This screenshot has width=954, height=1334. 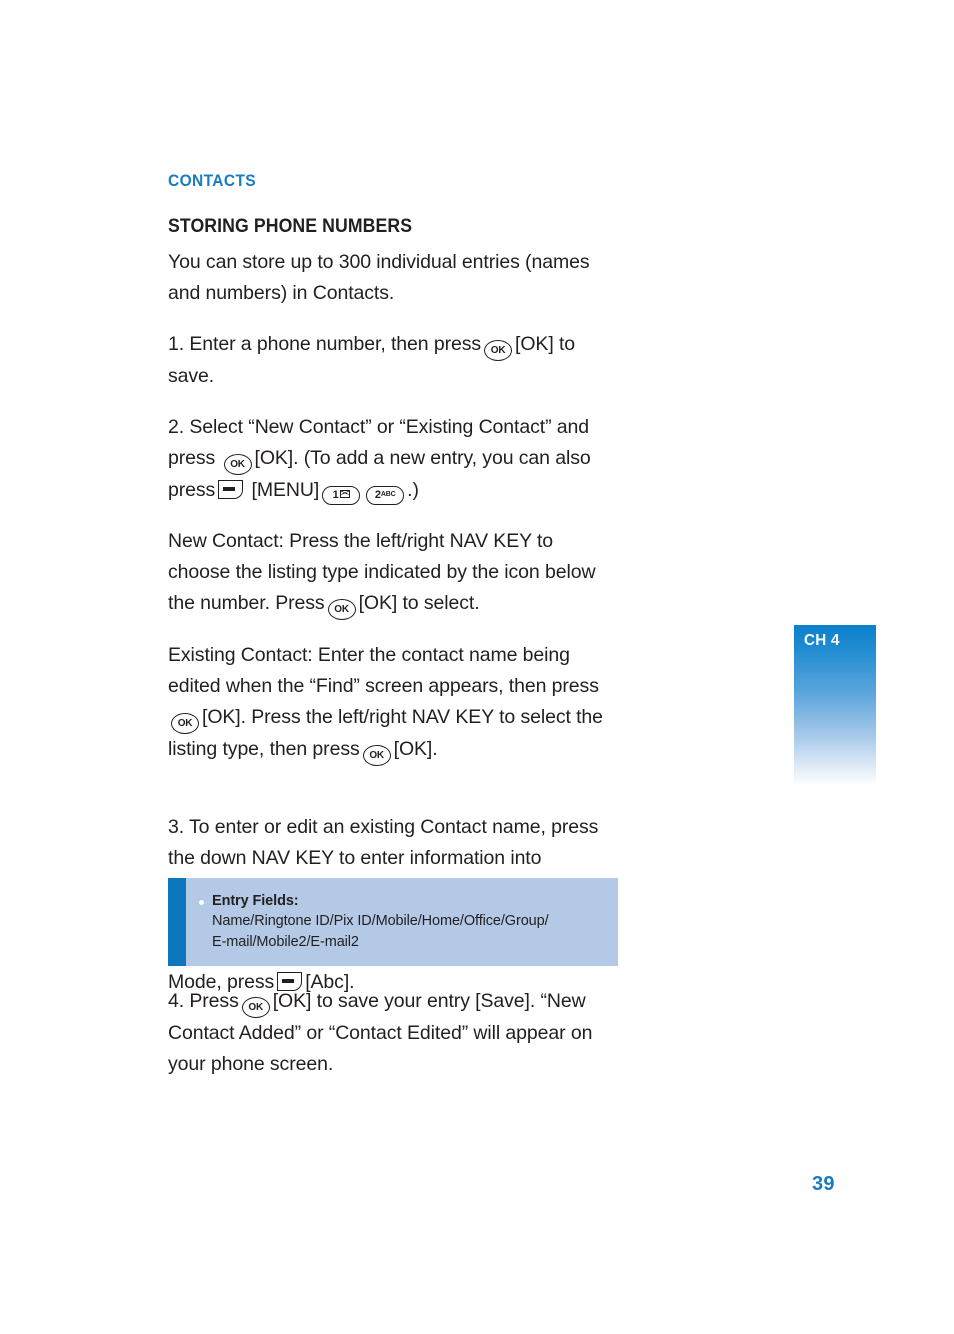 I want to click on key-2-icon: 2ABC, so click(x=385, y=495).